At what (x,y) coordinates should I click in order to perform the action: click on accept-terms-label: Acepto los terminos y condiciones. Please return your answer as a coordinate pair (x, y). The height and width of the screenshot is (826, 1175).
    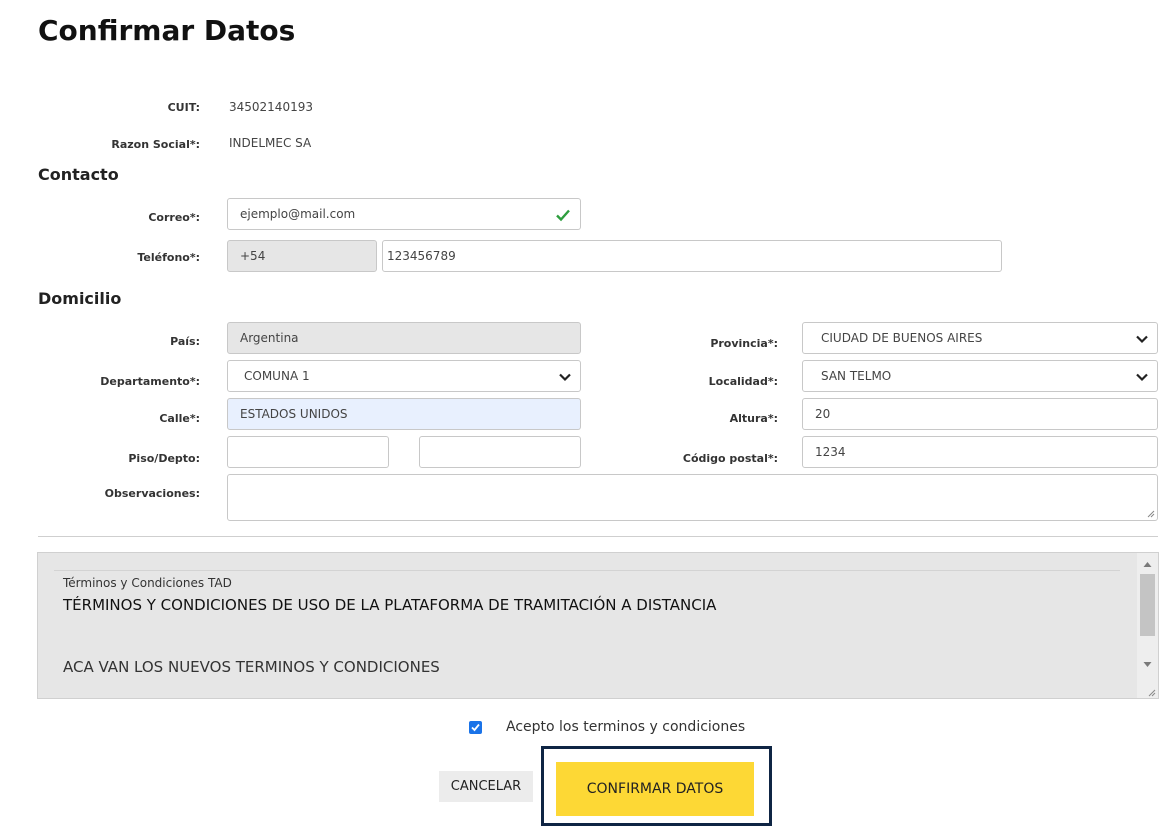
    Looking at the image, I should click on (625, 727).